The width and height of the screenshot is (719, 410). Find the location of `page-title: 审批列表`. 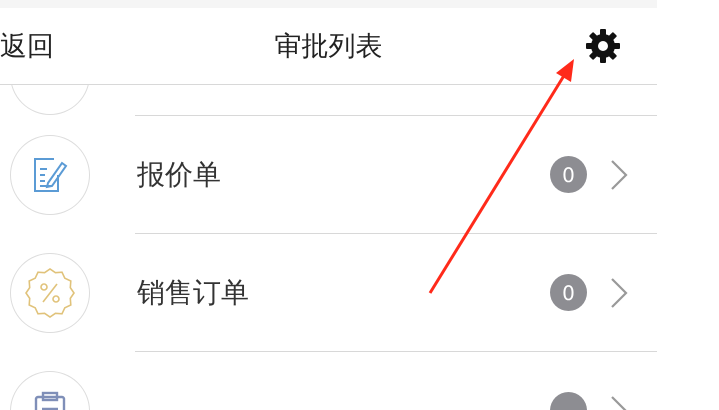

page-title: 审批列表 is located at coordinates (328, 47).